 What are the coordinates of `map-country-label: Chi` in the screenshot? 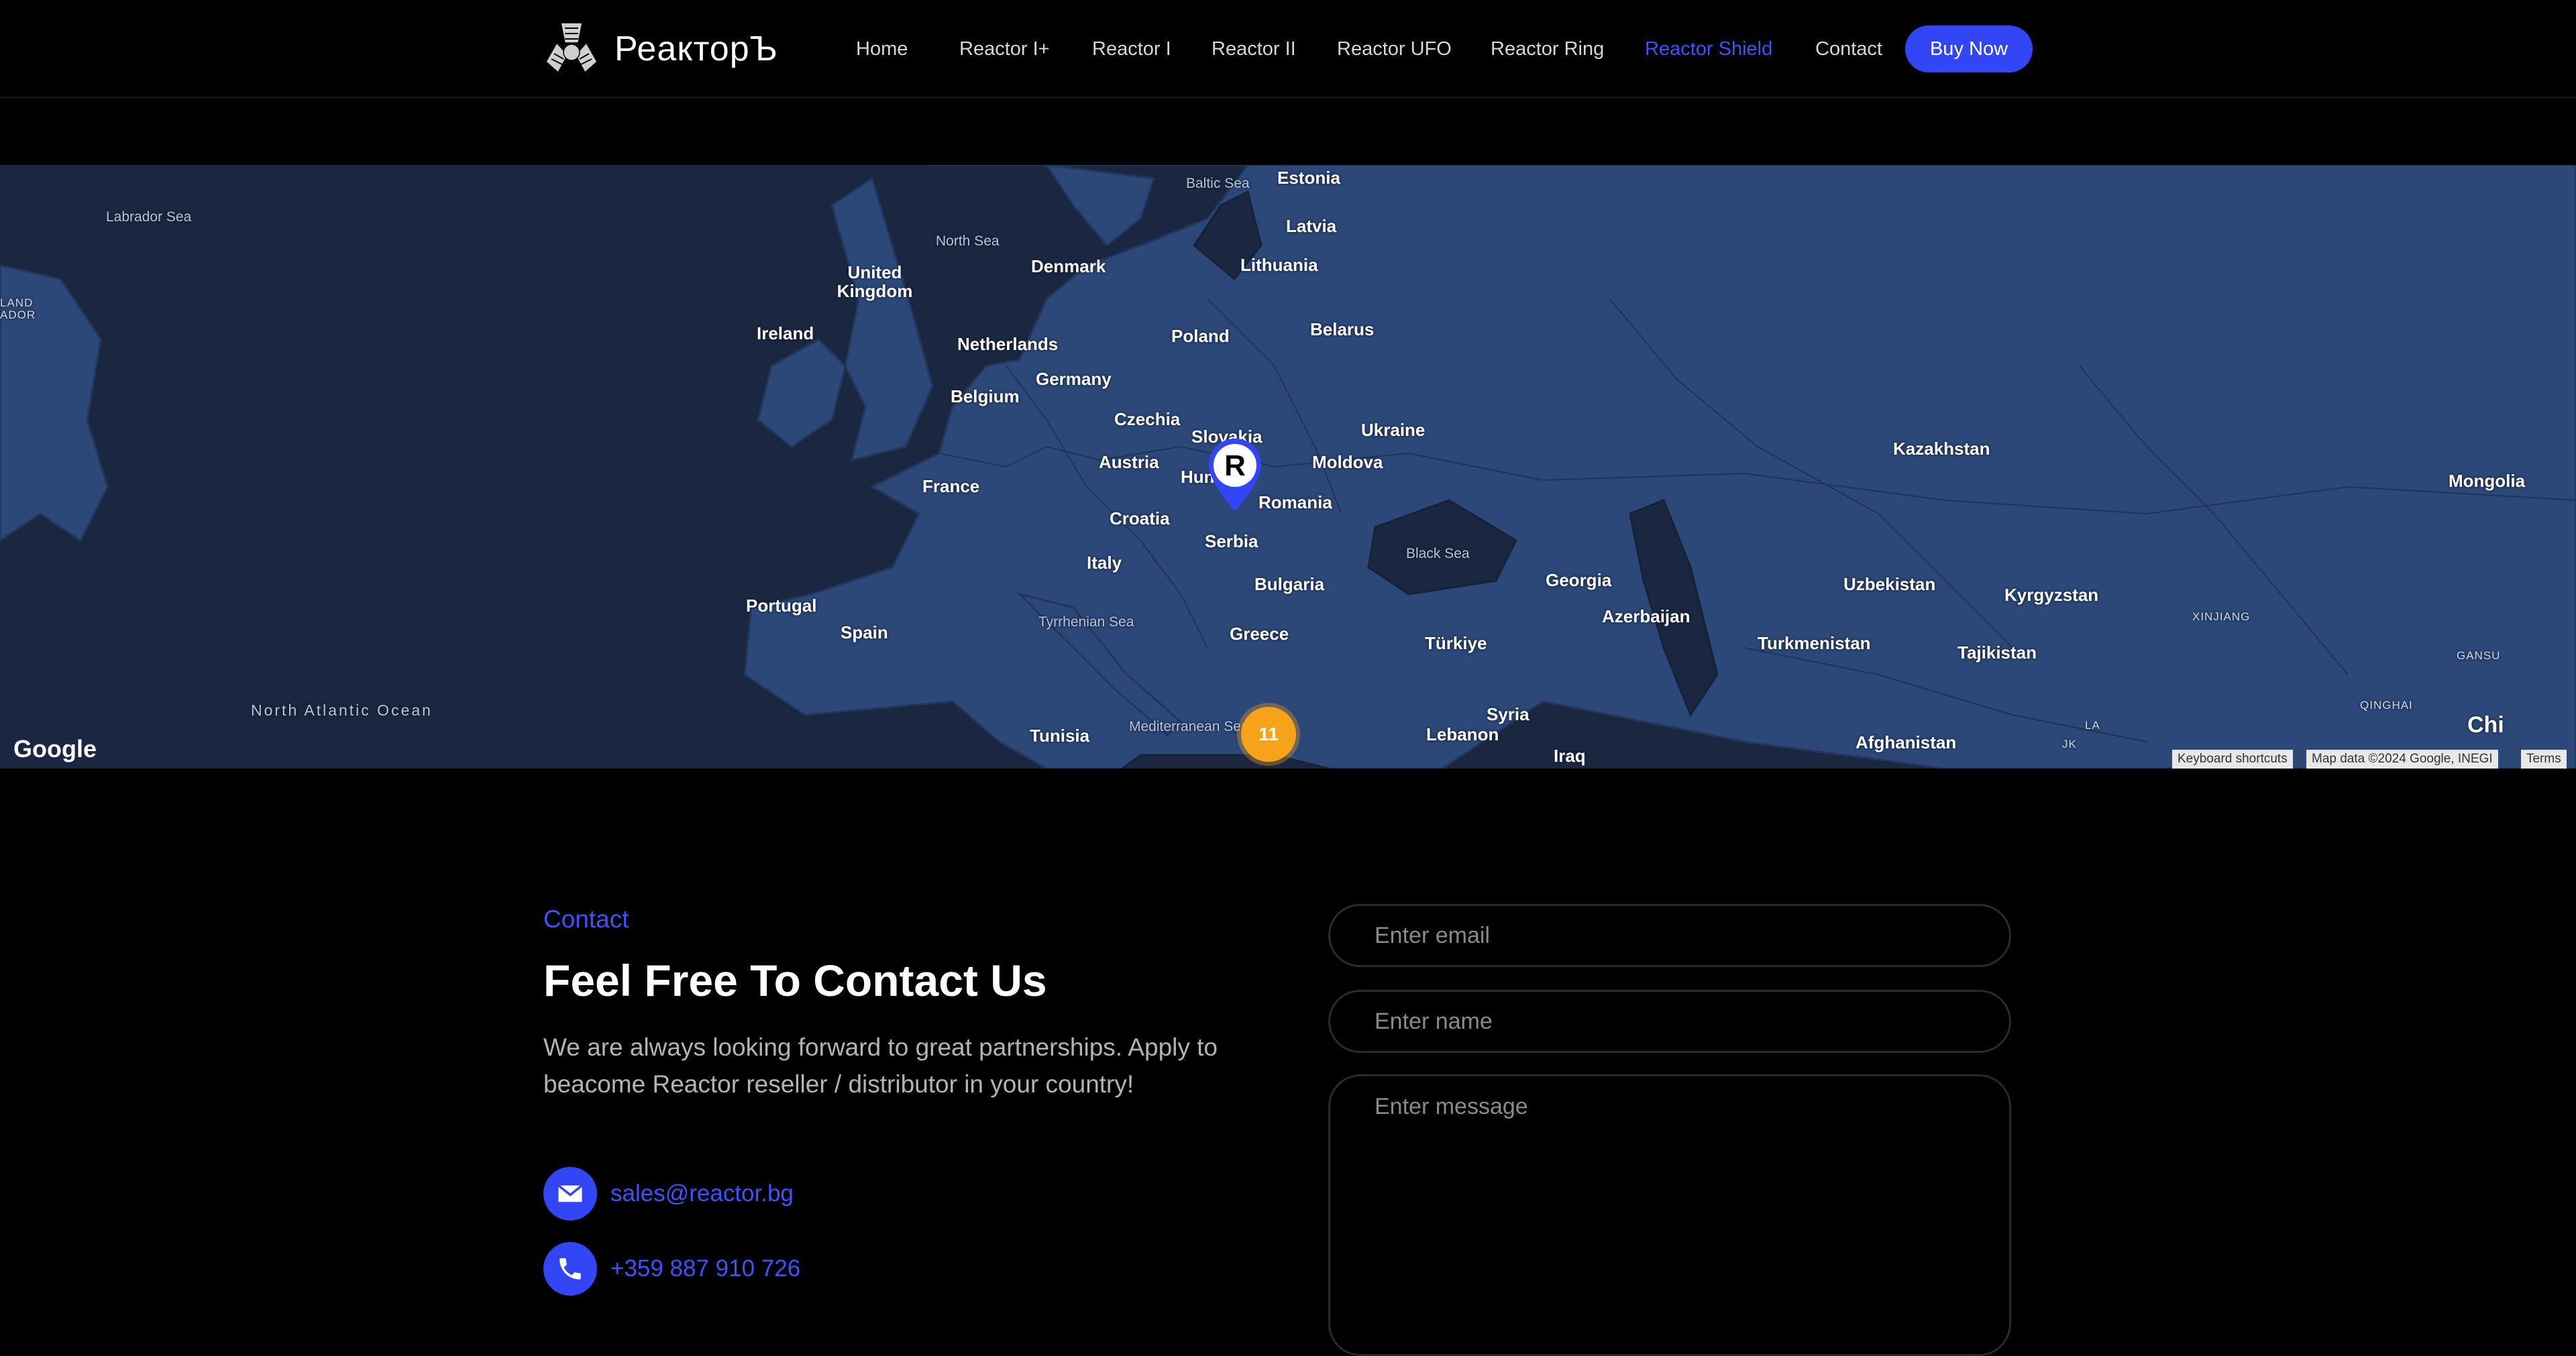 It's located at (2485, 725).